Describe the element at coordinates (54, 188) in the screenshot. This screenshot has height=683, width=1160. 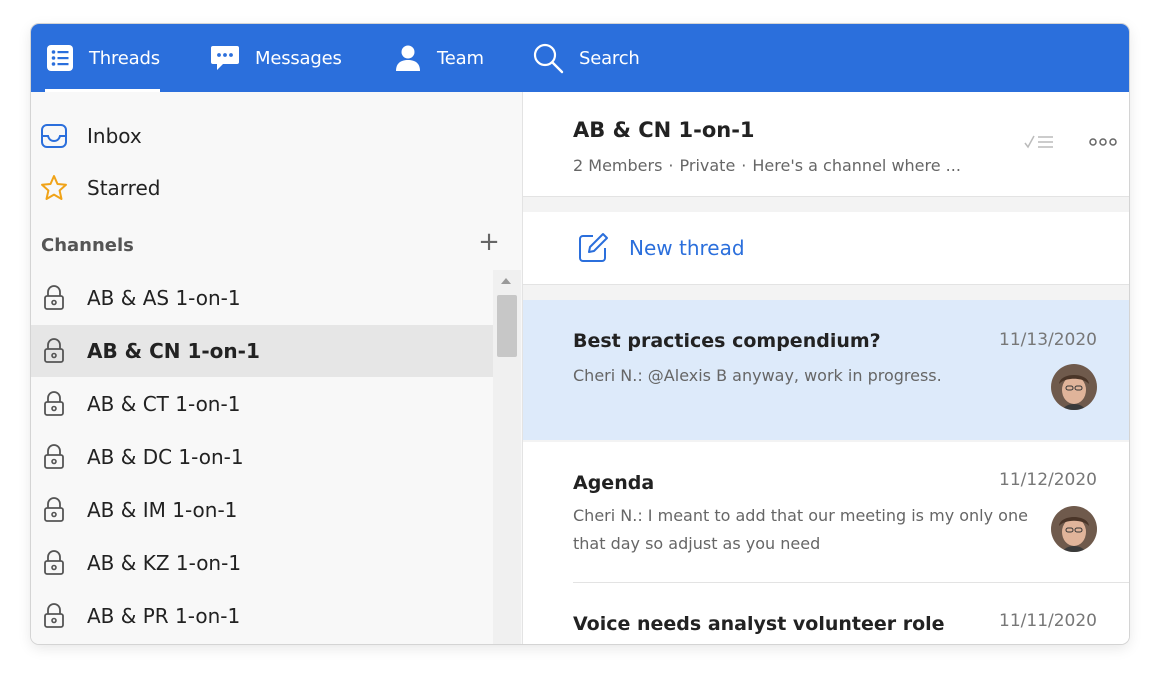
I see `star-icon` at that location.